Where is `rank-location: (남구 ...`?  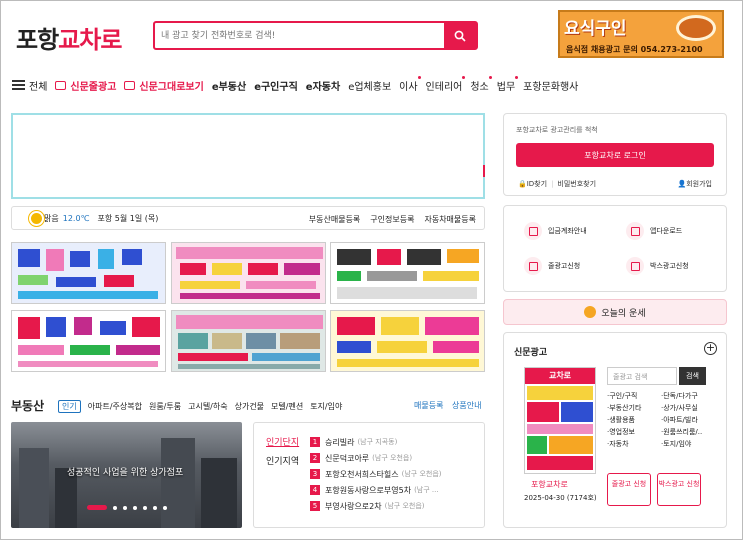
rank-location: (남구 ... is located at coordinates (426, 490).